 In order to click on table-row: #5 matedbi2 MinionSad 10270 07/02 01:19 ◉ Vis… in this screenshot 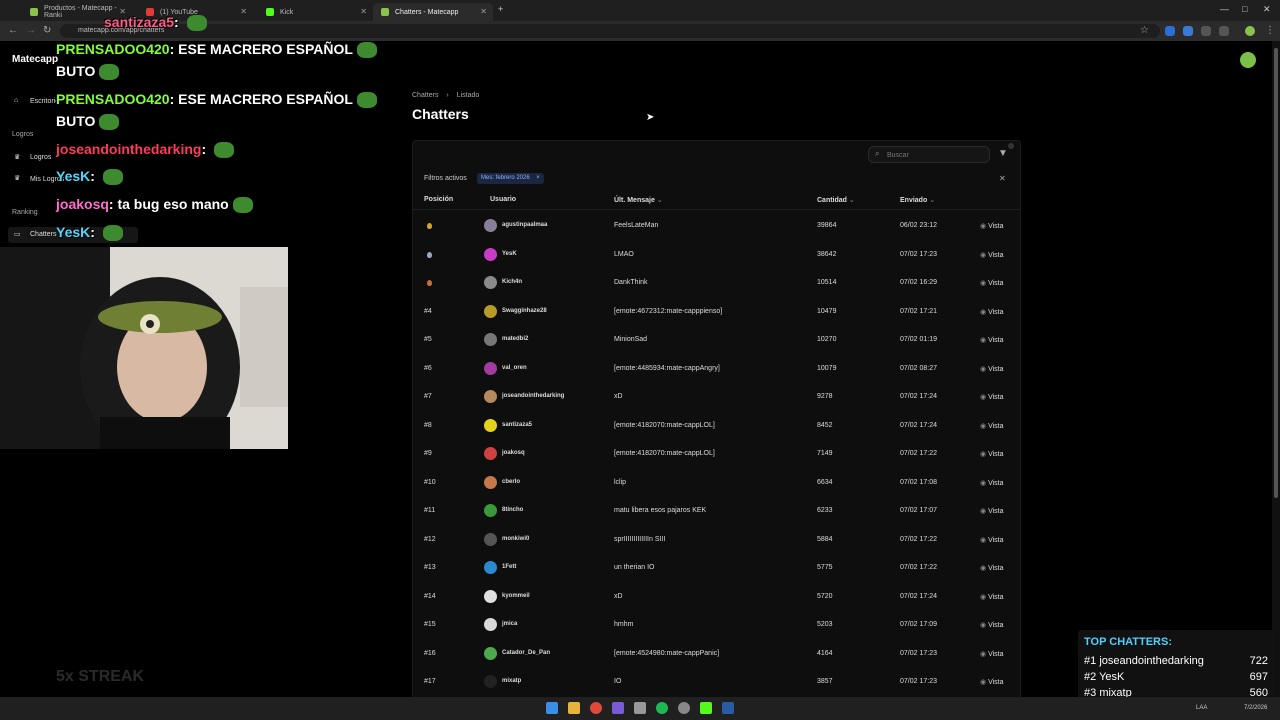, I will do `click(716, 340)`.